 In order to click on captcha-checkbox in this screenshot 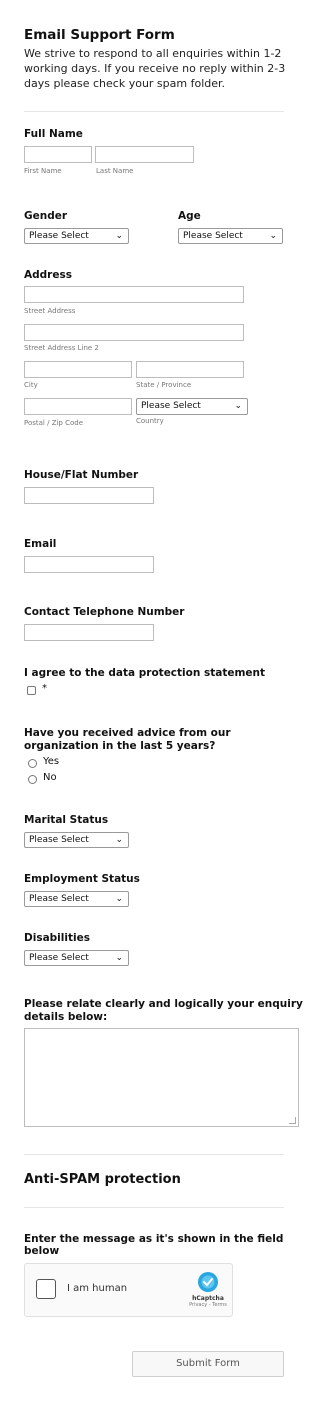, I will do `click(46, 1289)`.